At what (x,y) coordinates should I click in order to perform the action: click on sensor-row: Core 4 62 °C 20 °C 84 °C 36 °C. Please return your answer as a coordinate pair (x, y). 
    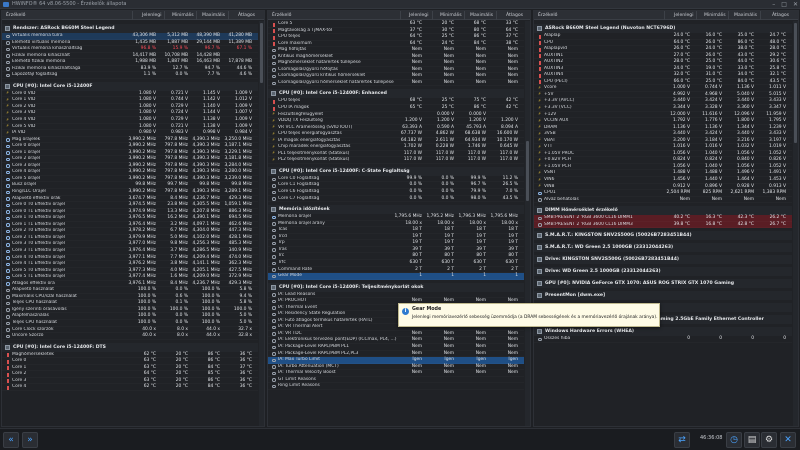
    Looking at the image, I should click on (130, 387).